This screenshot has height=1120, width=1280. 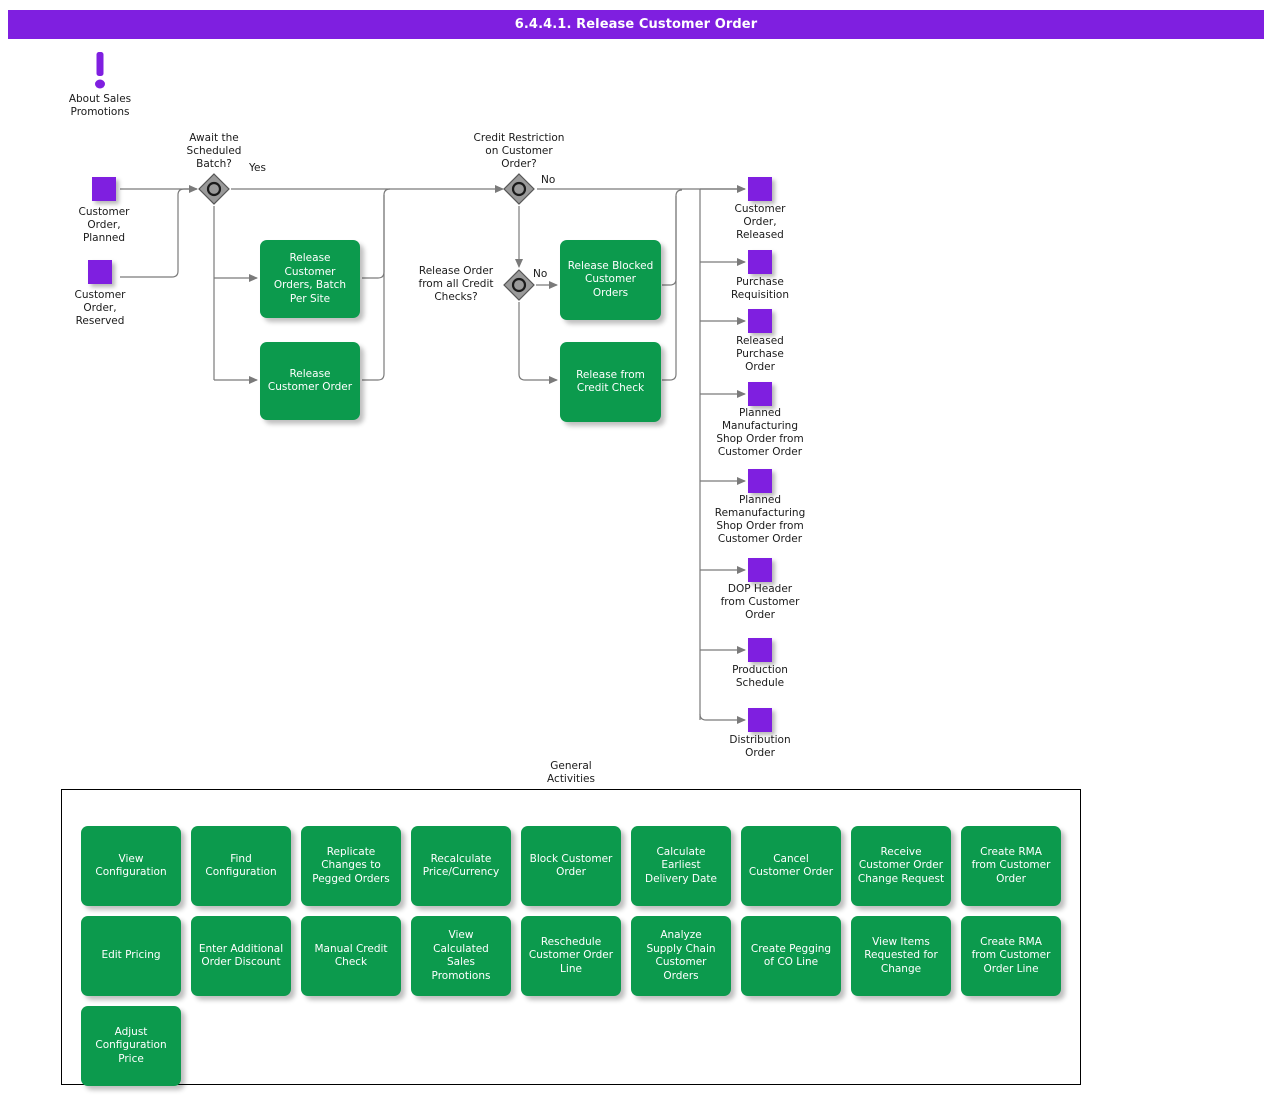 I want to click on ga-item-adjust-configuration-price: Adjust Configuration Price, so click(x=131, y=1046).